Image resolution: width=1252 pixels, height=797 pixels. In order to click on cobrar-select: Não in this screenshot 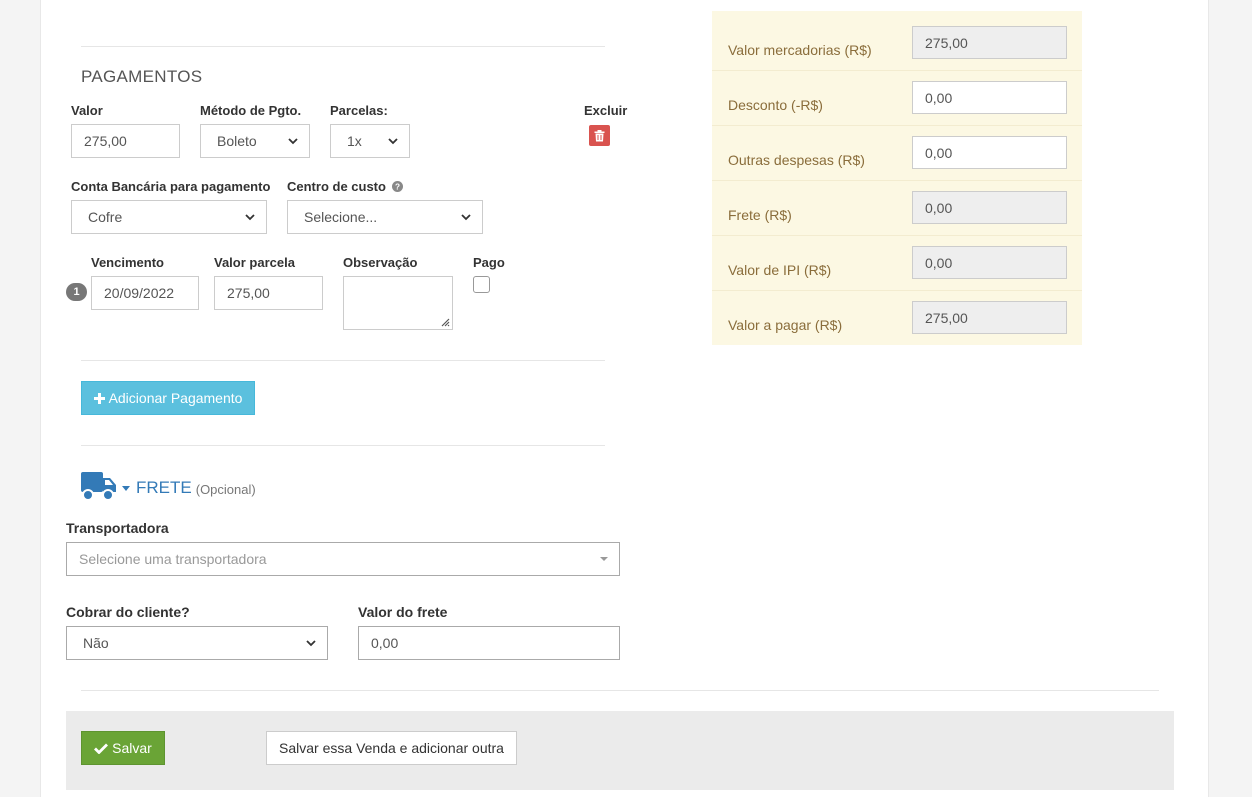, I will do `click(197, 643)`.